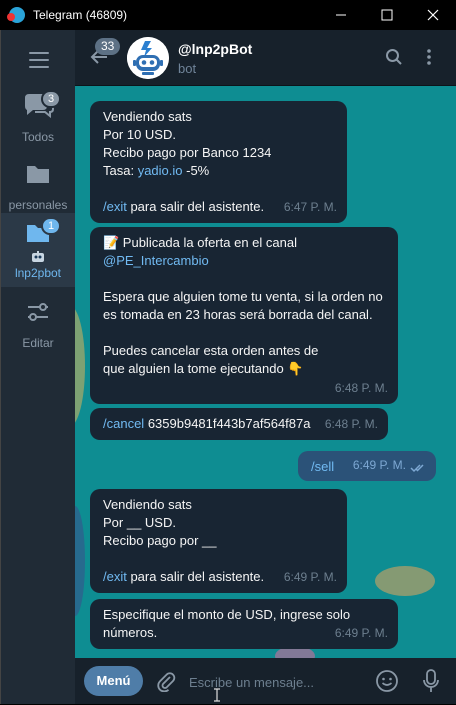  Describe the element at coordinates (38, 343) in the screenshot. I see `folder-editar-label: Editar` at that location.